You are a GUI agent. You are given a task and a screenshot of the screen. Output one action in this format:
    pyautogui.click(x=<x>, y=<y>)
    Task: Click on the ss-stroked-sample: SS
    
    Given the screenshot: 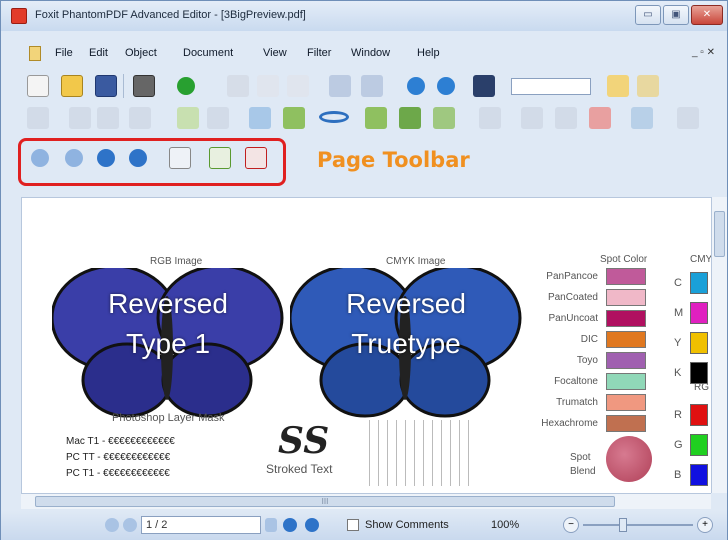 What is the action you would take?
    pyautogui.click(x=304, y=441)
    